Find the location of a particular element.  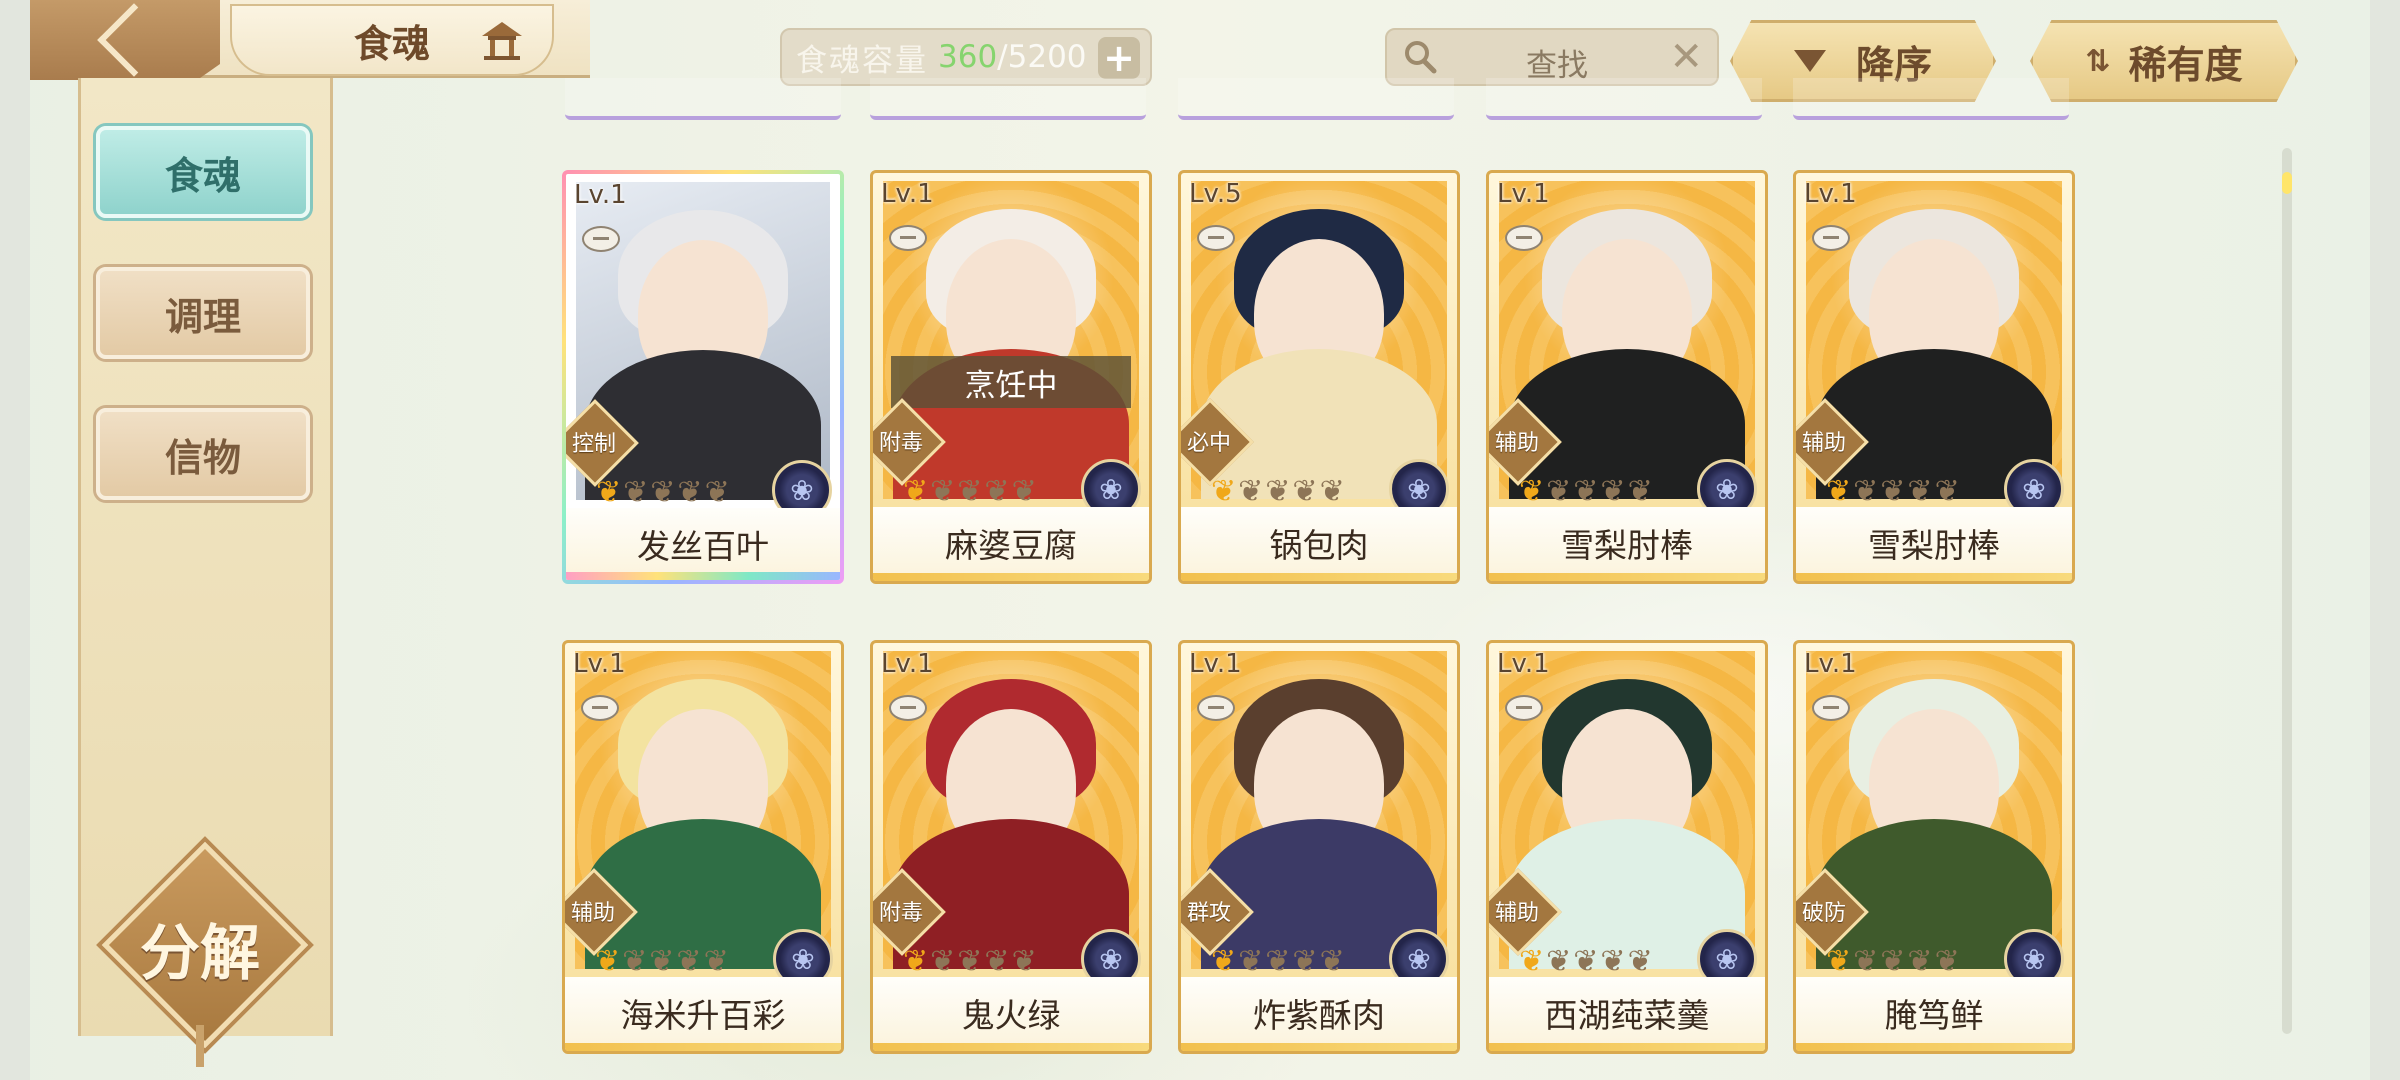

character-card: Lv.1 辅助 ❦ ❦ ❦ ❦ ❦ ❀ 海米升百彩 is located at coordinates (703, 847).